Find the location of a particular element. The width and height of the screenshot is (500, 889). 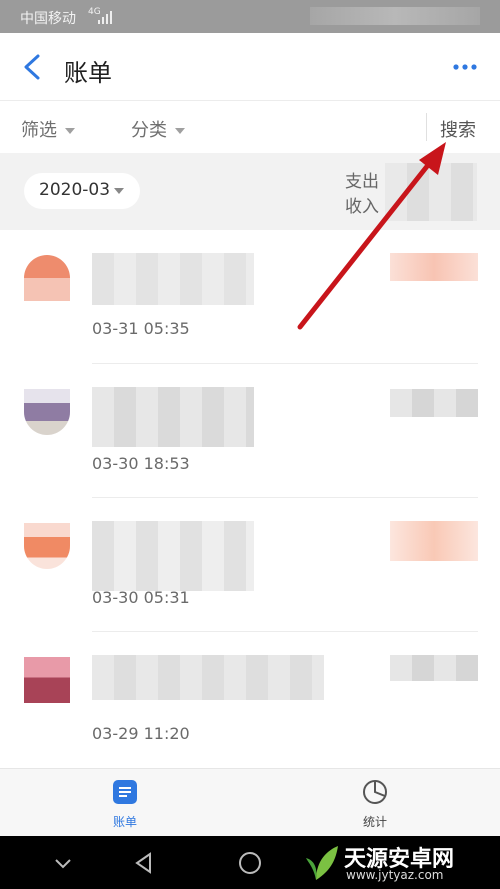

tab-bill: 账单 is located at coordinates (125, 804).